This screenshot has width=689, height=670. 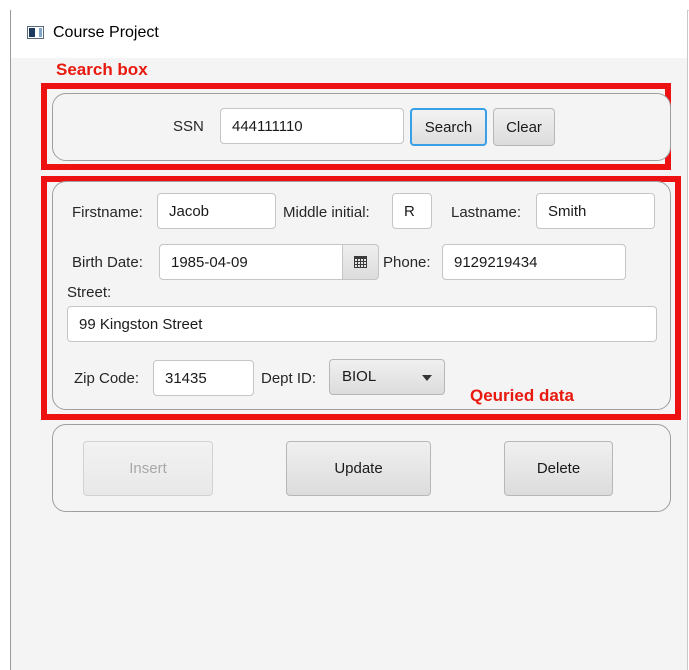 I want to click on delete-button: Delete, so click(x=558, y=468).